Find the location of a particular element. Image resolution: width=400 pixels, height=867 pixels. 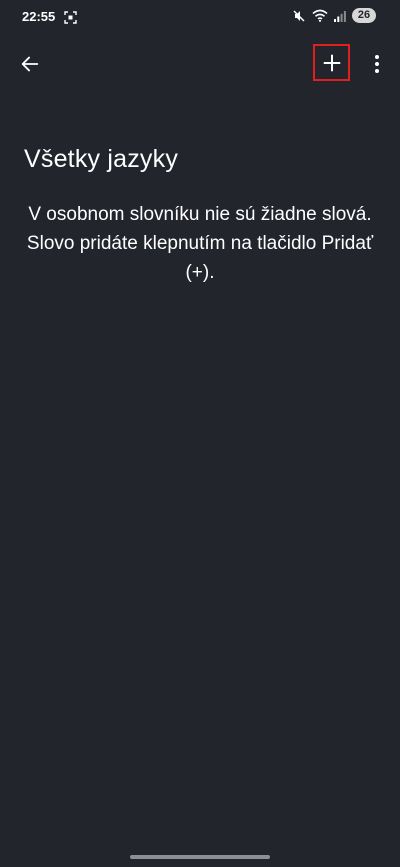

status-icons: 26 is located at coordinates (334, 15).